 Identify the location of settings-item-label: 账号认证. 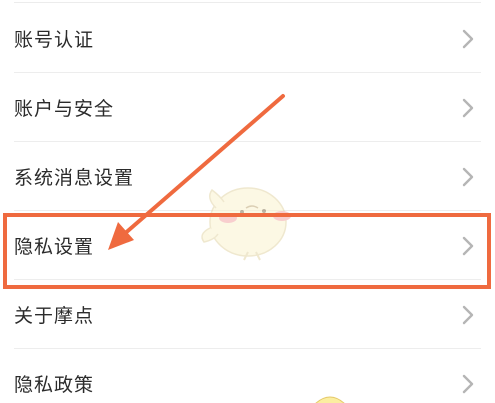
(54, 40).